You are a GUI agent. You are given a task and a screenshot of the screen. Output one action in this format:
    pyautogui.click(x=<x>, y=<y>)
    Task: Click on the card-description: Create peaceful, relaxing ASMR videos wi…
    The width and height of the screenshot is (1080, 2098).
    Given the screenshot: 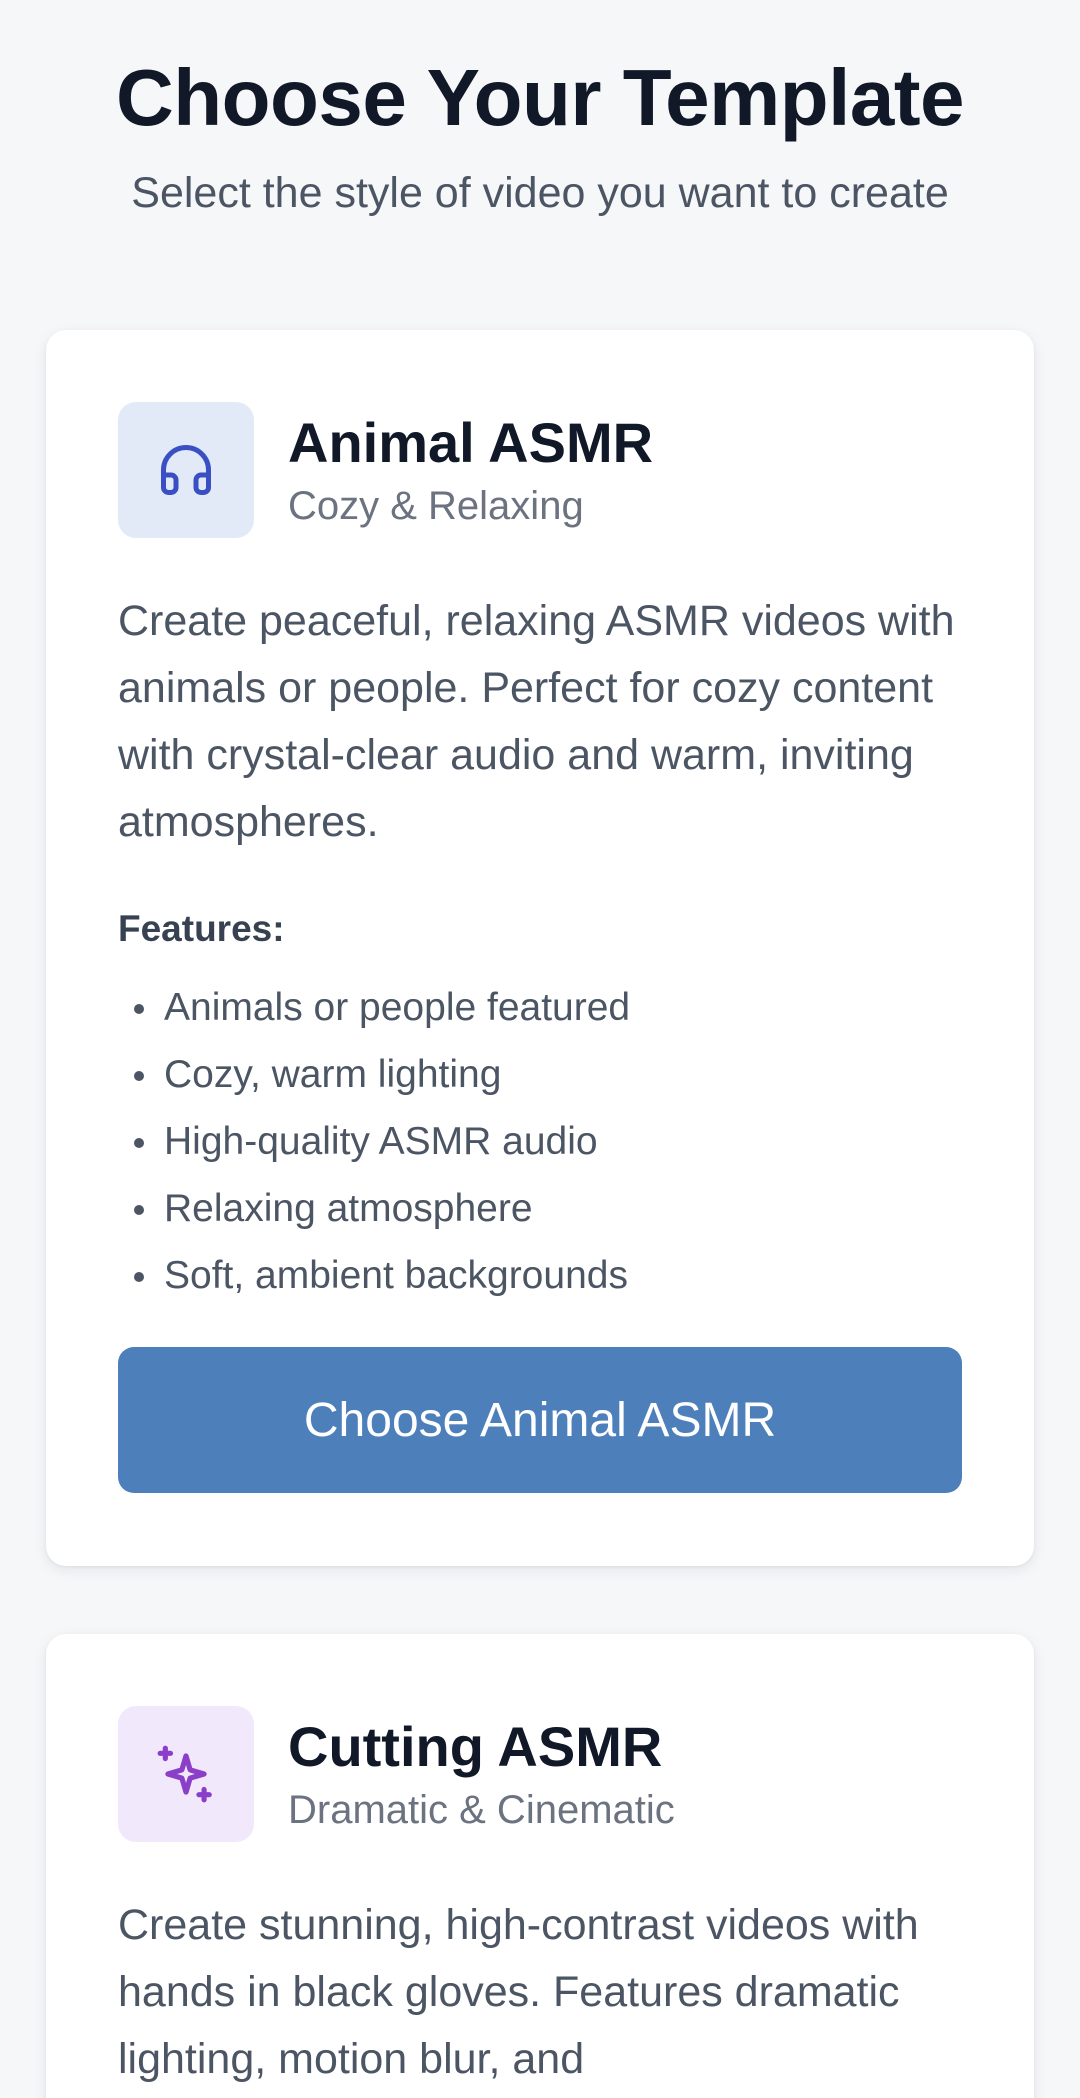 What is the action you would take?
    pyautogui.click(x=536, y=721)
    